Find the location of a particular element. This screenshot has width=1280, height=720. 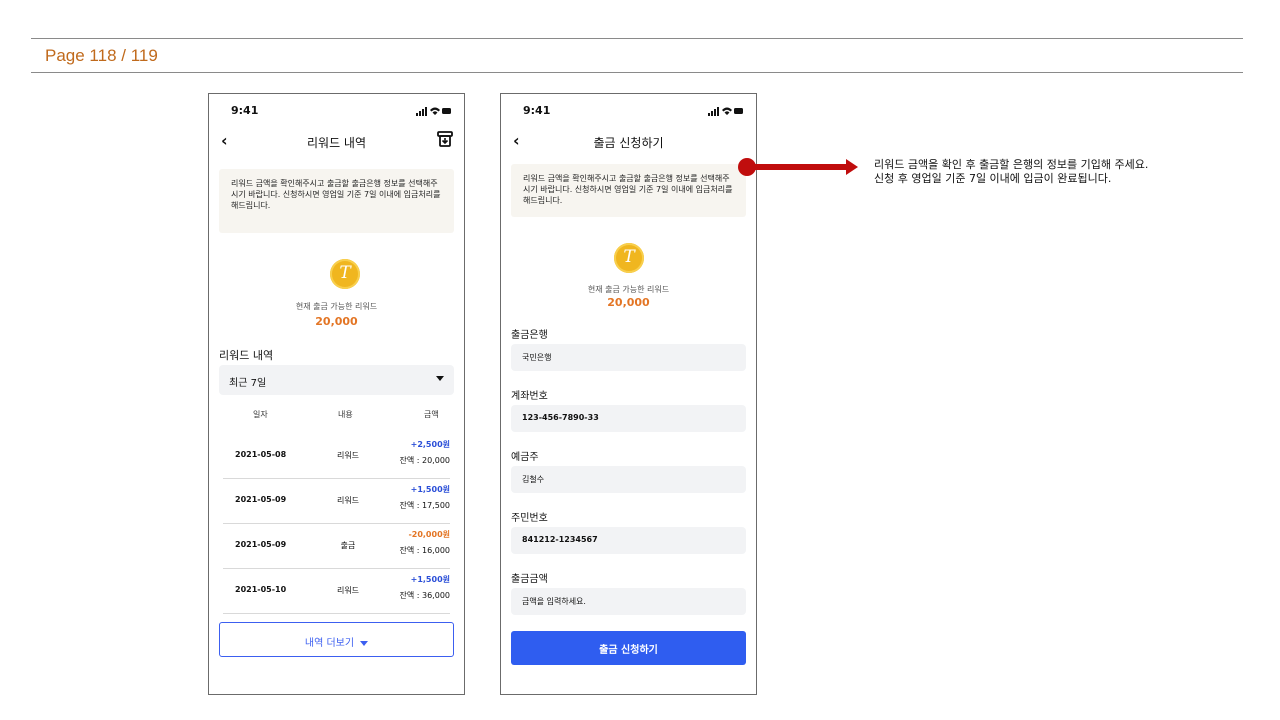

row-balance: 잔액 : 16,000 is located at coordinates (425, 550).